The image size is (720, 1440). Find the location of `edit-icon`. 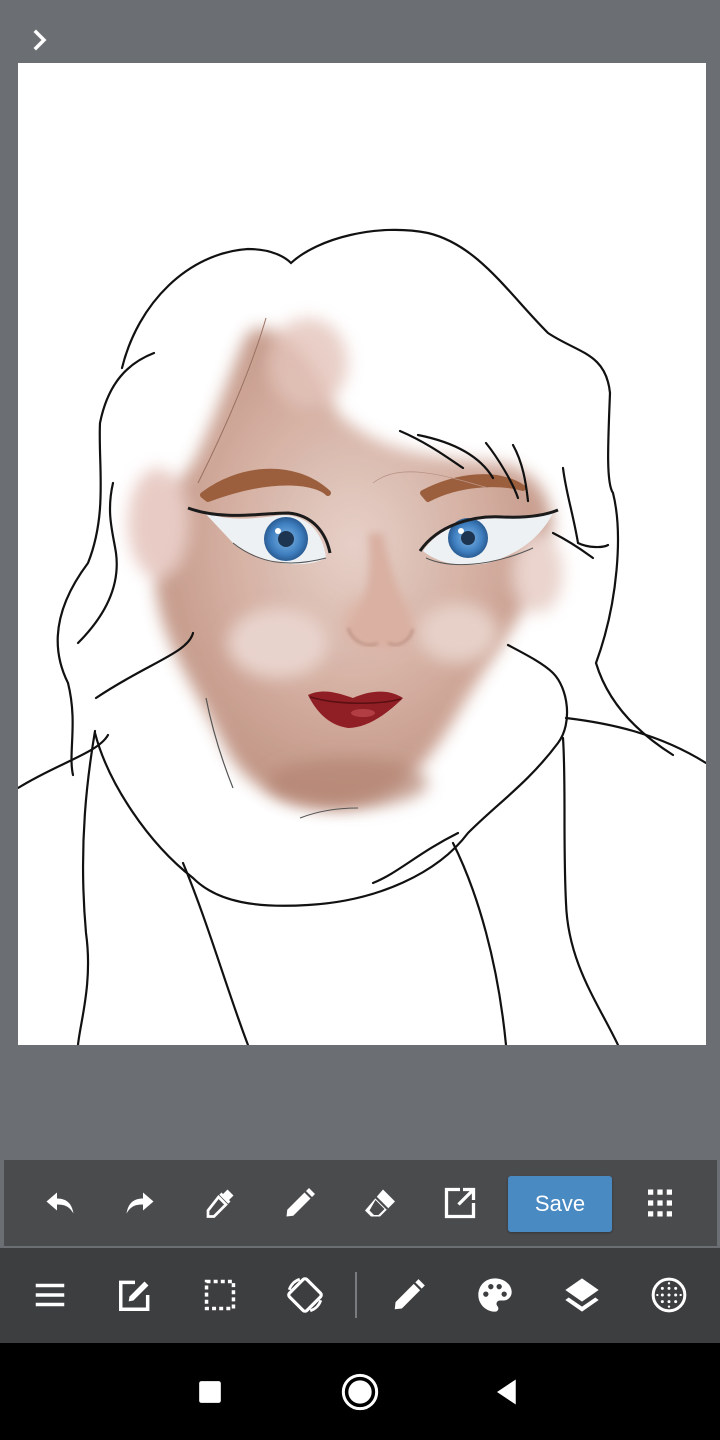

edit-icon is located at coordinates (134, 1295).